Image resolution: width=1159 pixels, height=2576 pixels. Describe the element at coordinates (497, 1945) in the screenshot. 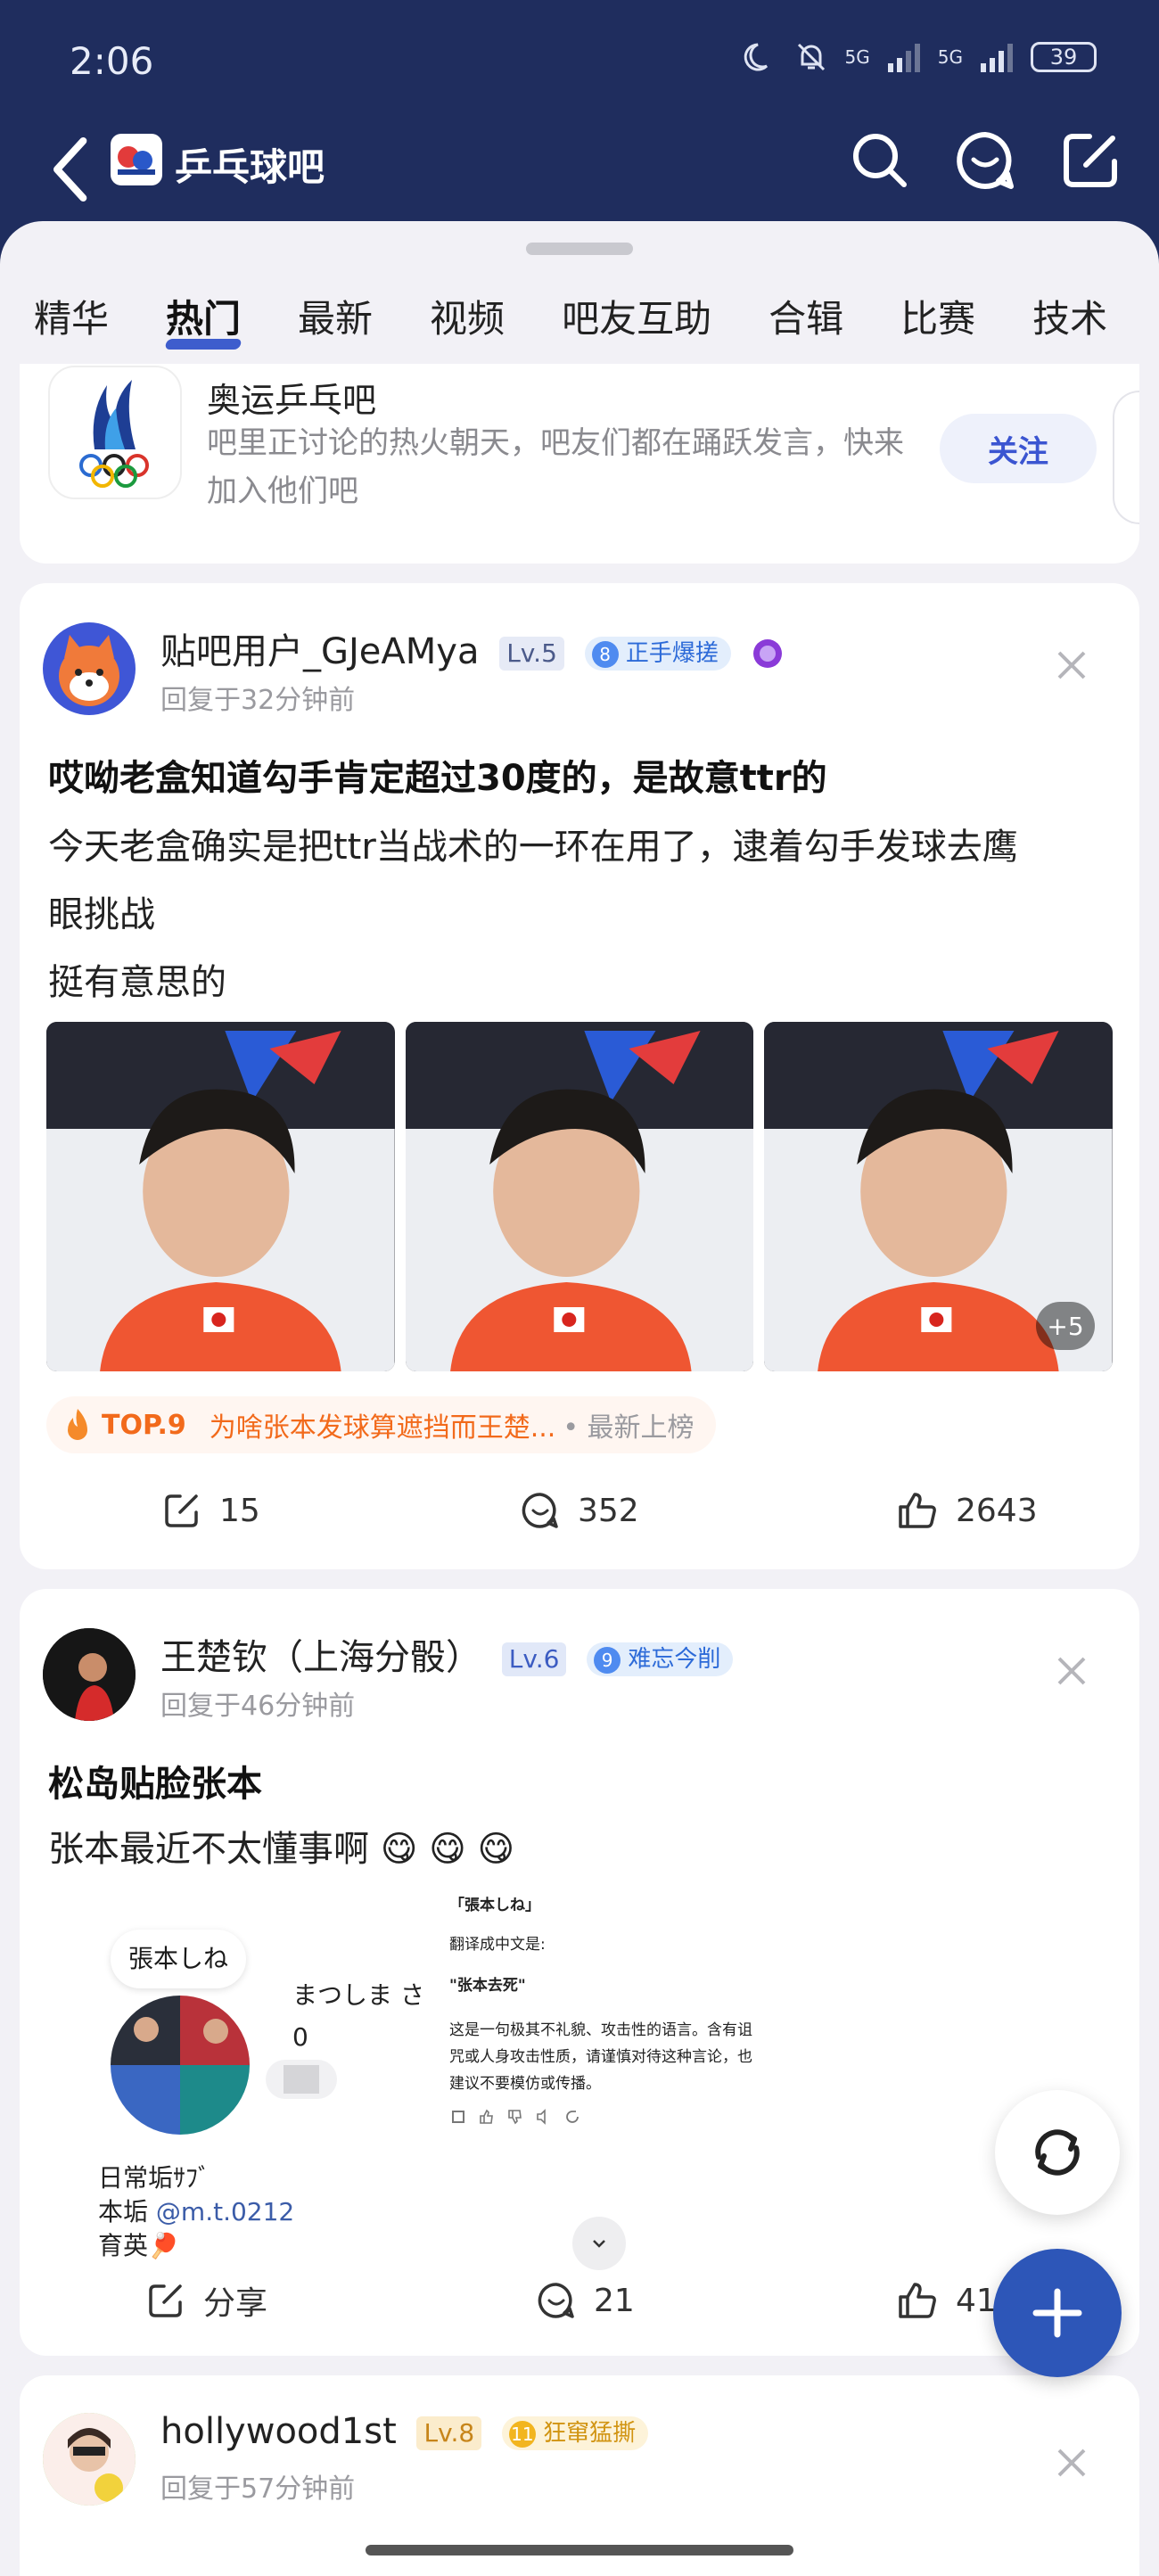

I see `translation-label: 翻译成中文是:` at that location.